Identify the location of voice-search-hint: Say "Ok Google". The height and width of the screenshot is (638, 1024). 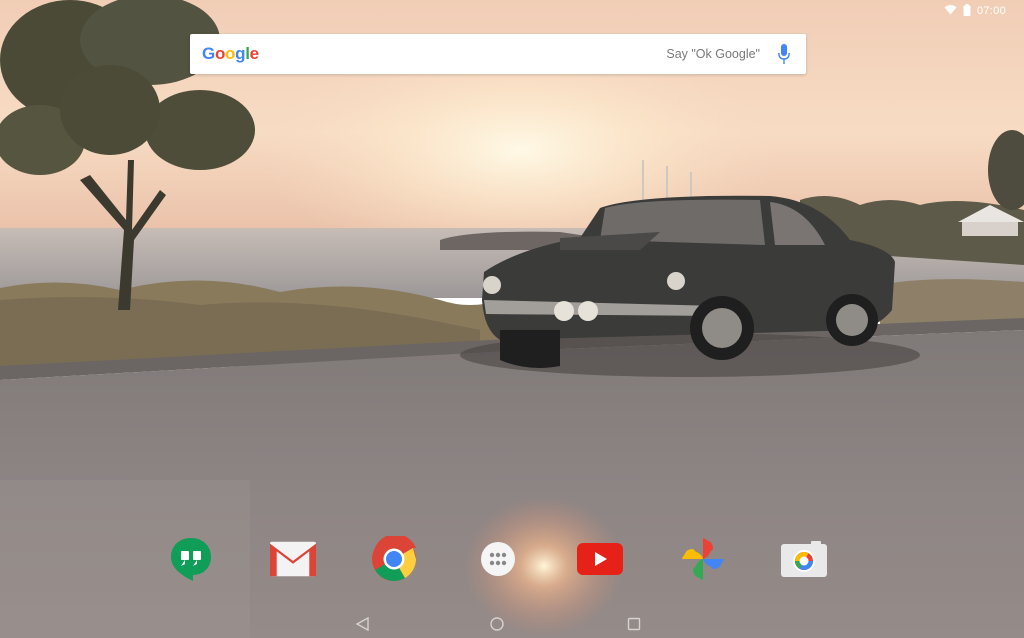
(713, 54).